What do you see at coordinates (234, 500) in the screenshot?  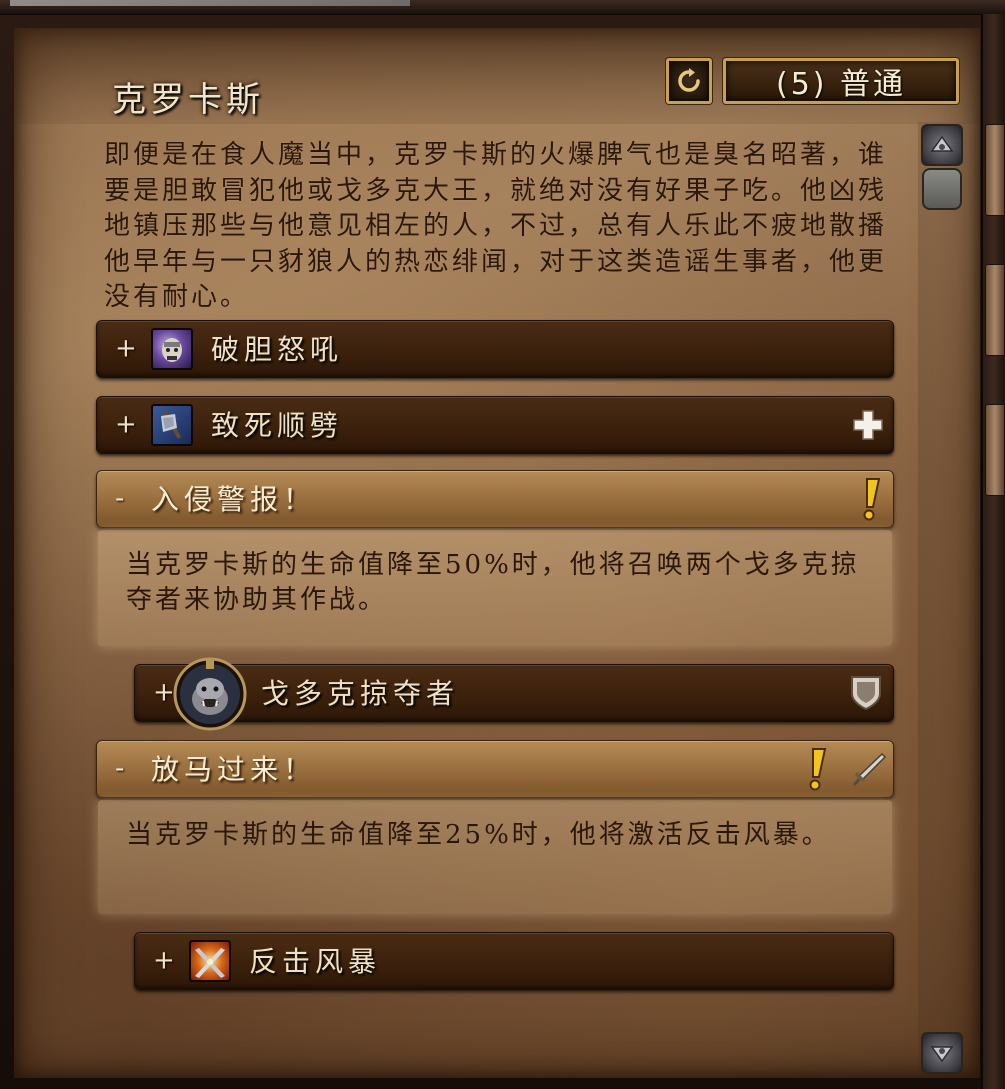 I see `section-label: 入侵警报！` at bounding box center [234, 500].